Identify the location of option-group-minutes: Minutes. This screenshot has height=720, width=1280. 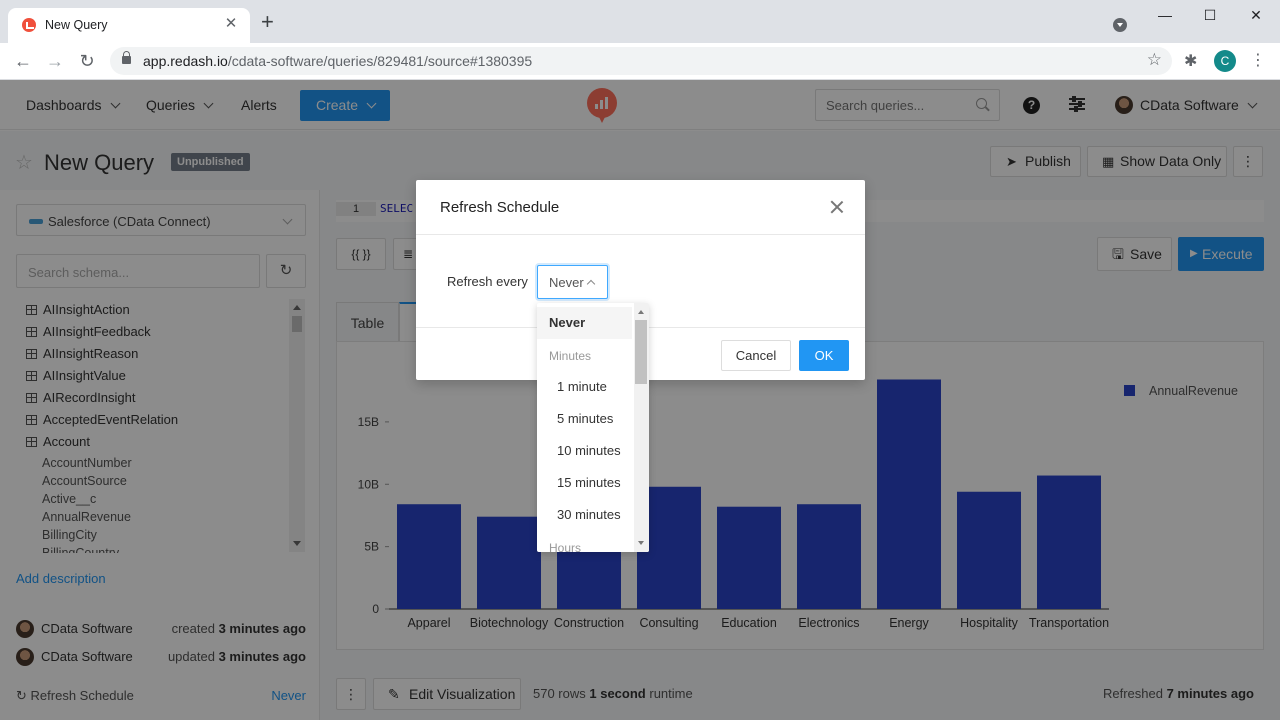
(570, 356).